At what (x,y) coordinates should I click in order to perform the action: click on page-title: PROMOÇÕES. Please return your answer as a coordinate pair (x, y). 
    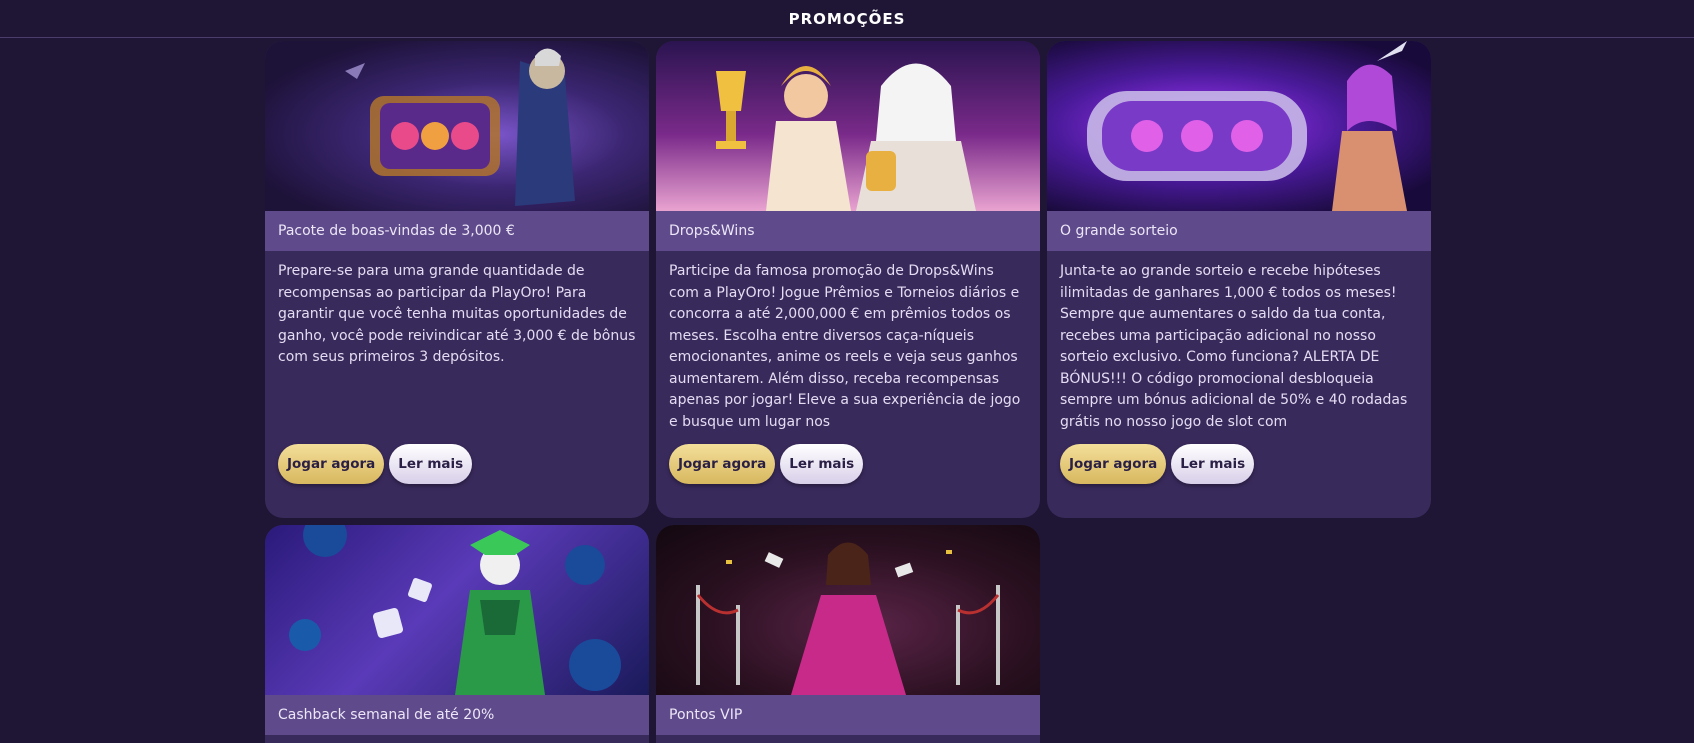
    Looking at the image, I should click on (847, 18).